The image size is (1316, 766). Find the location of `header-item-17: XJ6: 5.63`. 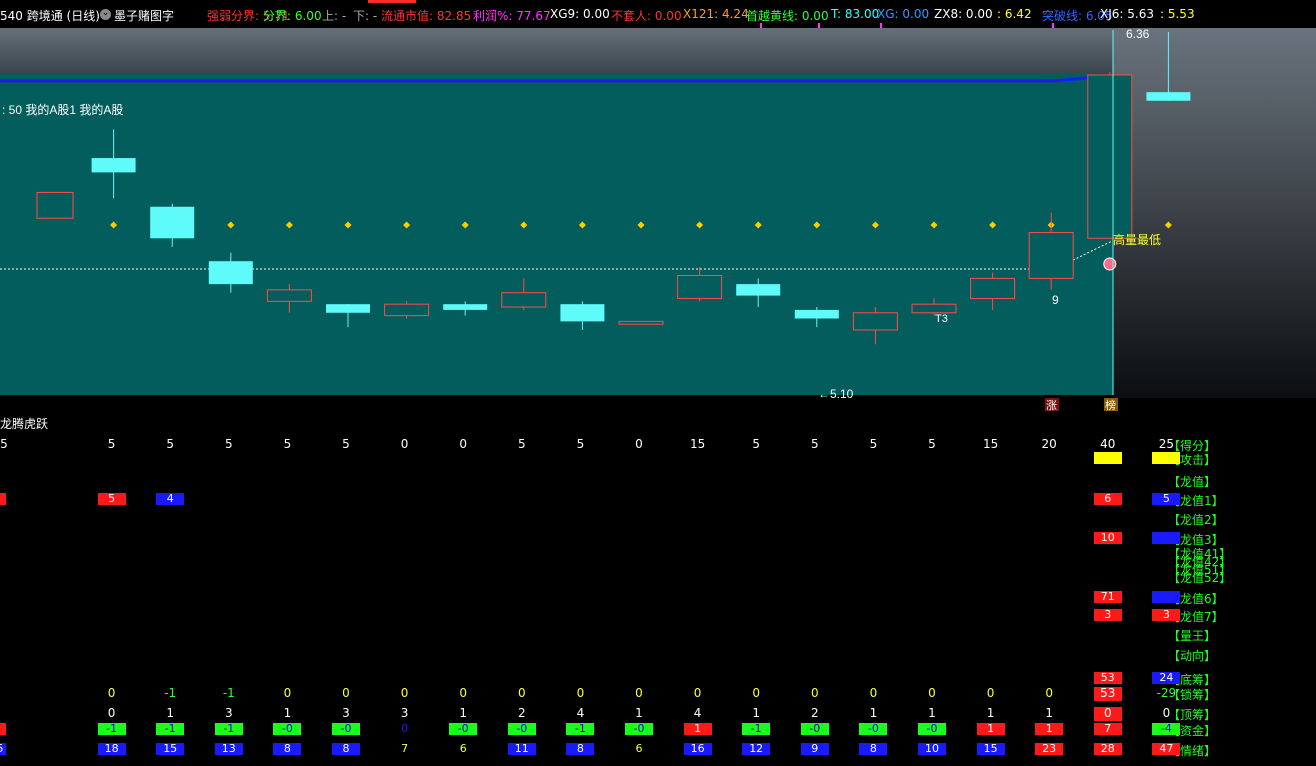

header-item-17: XJ6: 5.63 is located at coordinates (1127, 14).